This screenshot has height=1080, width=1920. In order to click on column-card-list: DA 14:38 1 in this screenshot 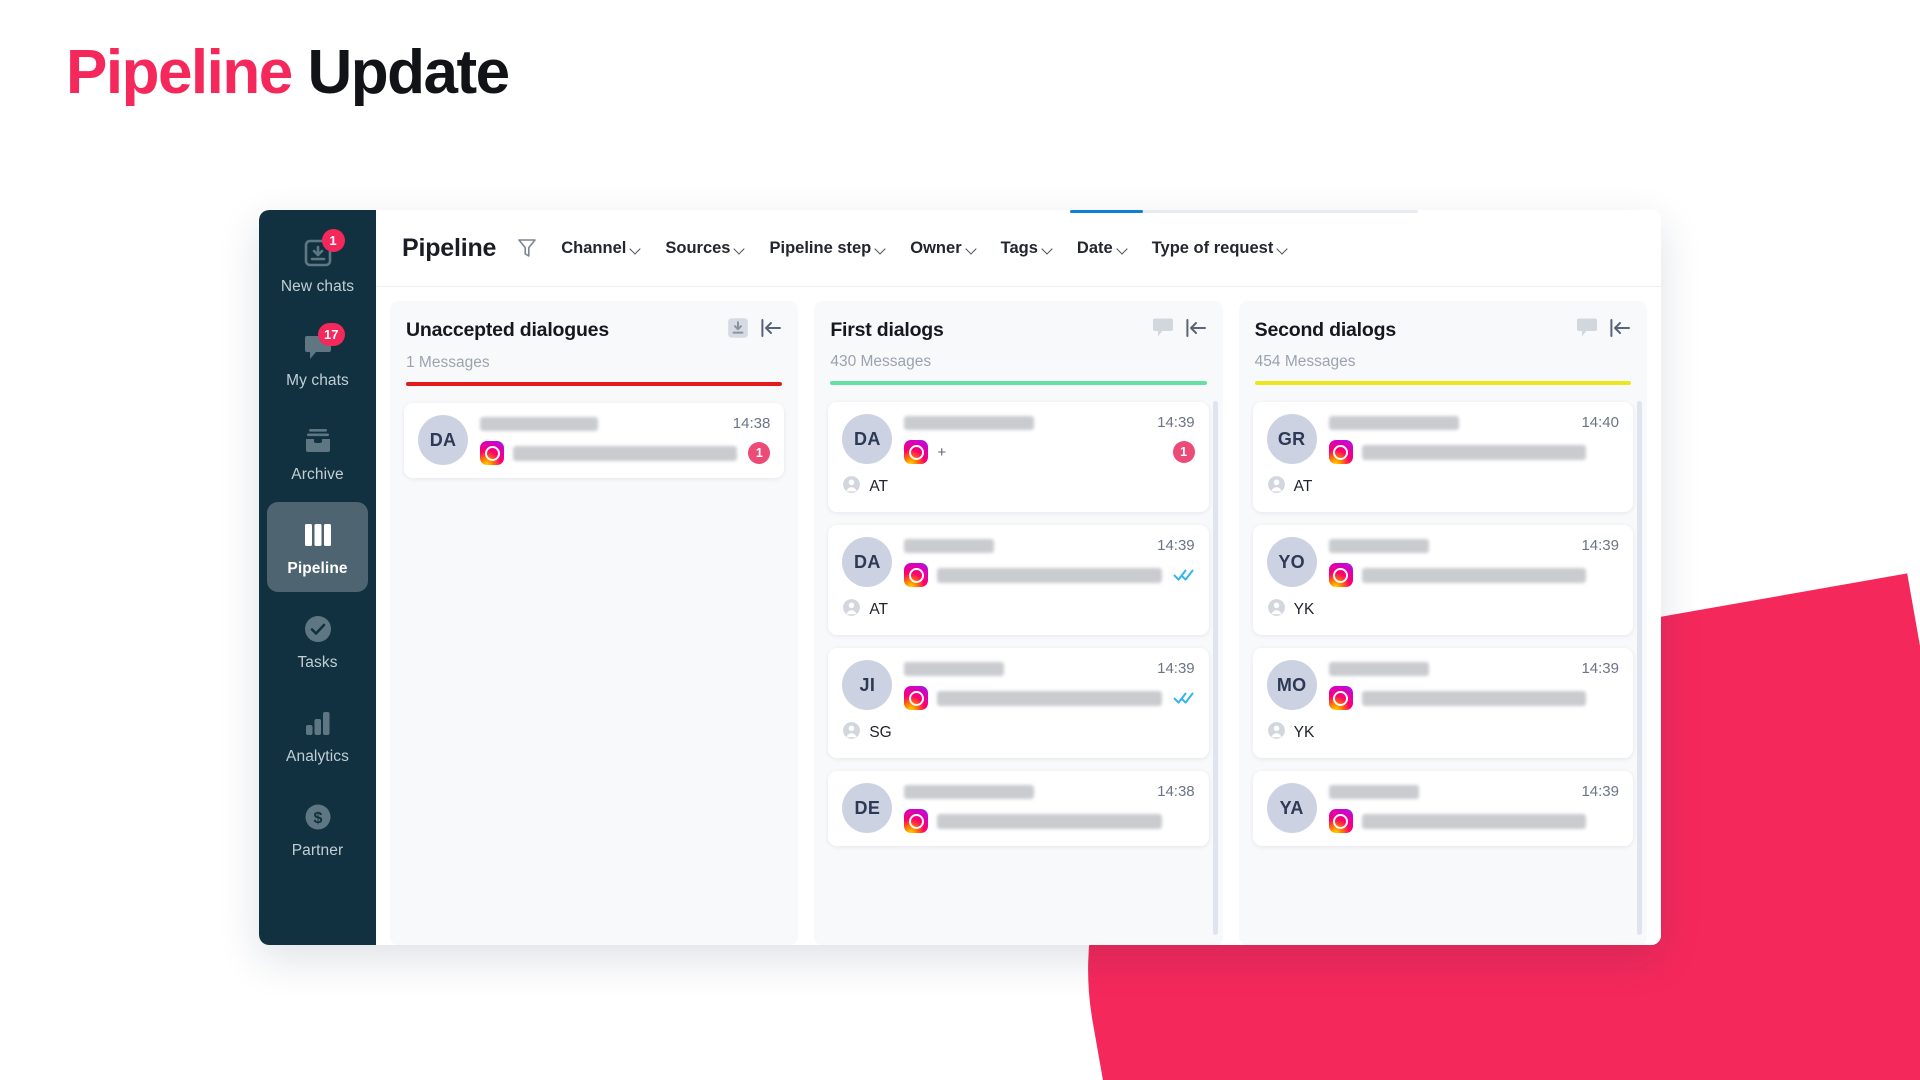, I will do `click(594, 665)`.